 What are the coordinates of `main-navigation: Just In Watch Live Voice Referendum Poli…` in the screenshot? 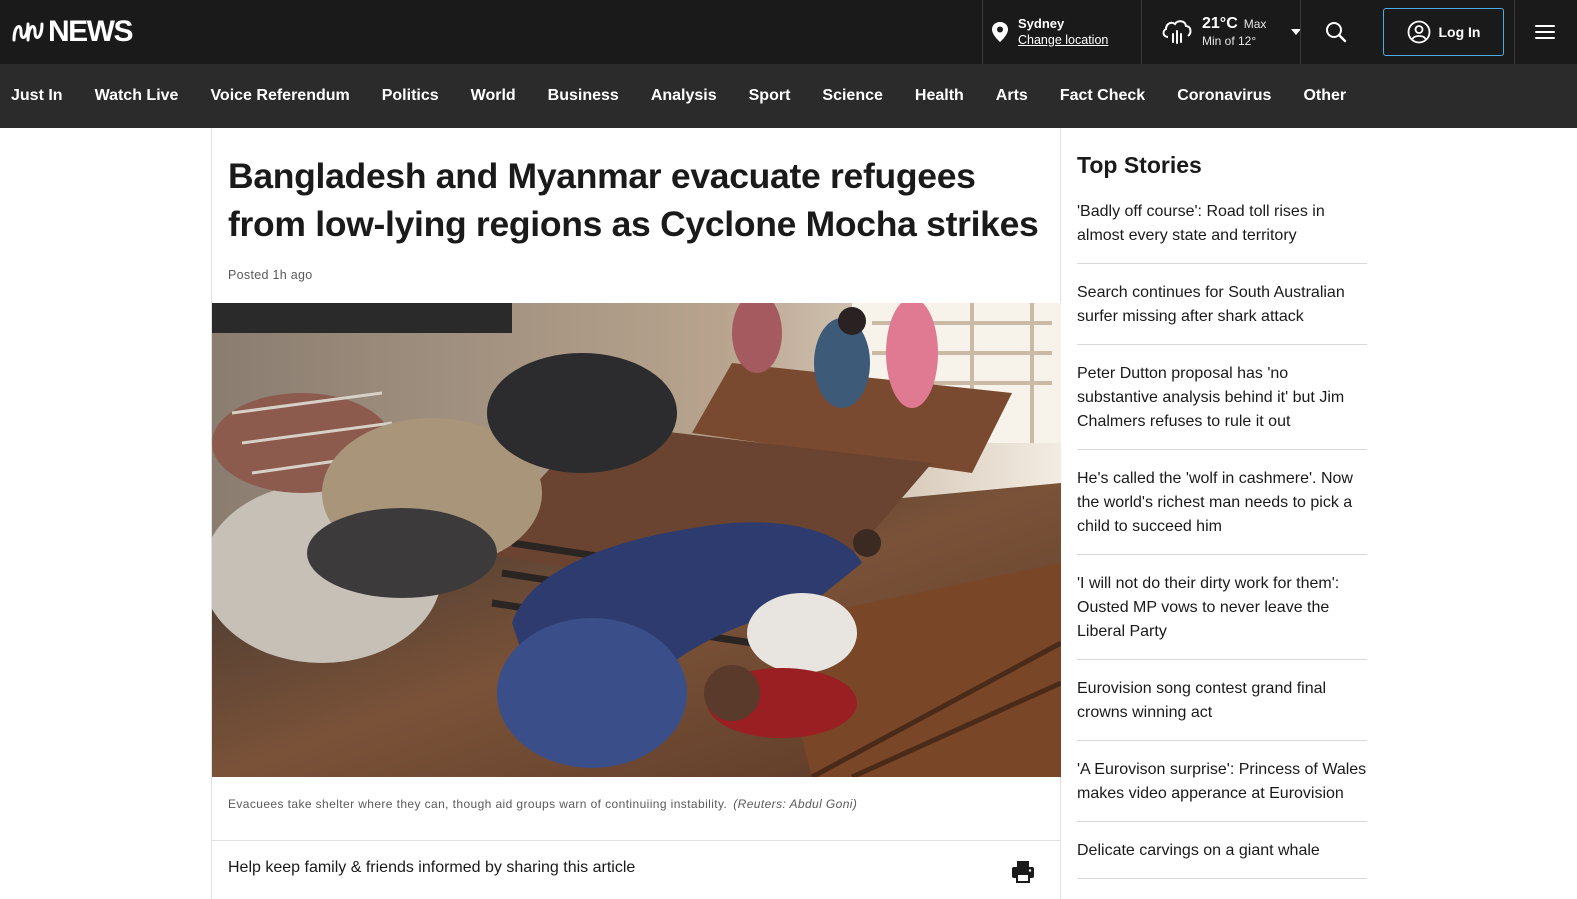 It's located at (788, 96).